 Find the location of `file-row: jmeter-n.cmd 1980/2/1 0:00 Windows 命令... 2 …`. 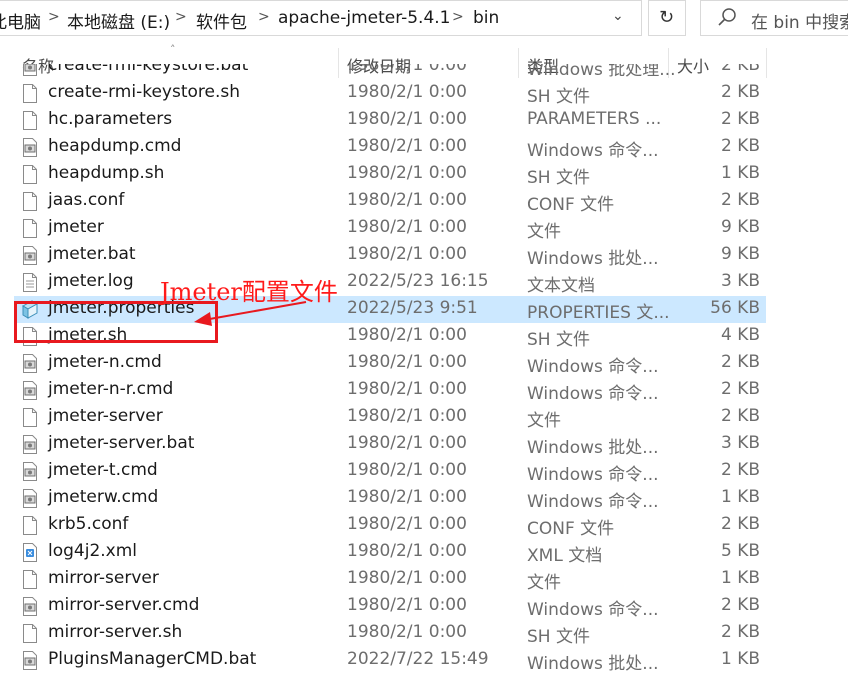

file-row: jmeter-n.cmd 1980/2/1 0:00 Windows 命令... 2 … is located at coordinates (390, 363).